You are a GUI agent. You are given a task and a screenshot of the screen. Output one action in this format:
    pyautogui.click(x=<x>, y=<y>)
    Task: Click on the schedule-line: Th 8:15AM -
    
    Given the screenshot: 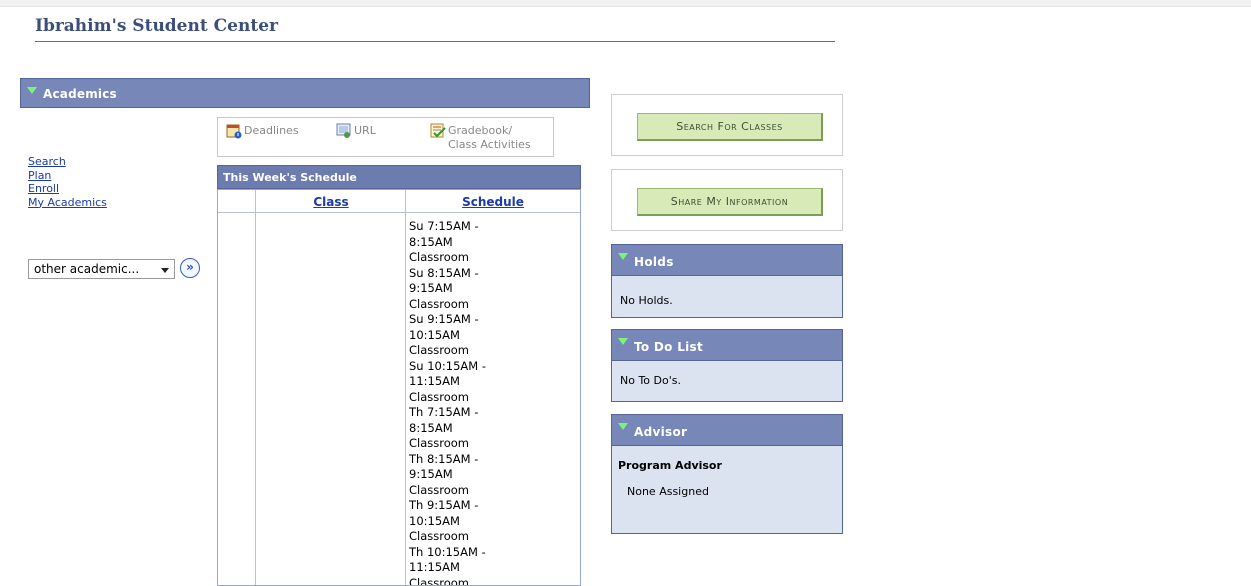 What is the action you would take?
    pyautogui.click(x=444, y=458)
    